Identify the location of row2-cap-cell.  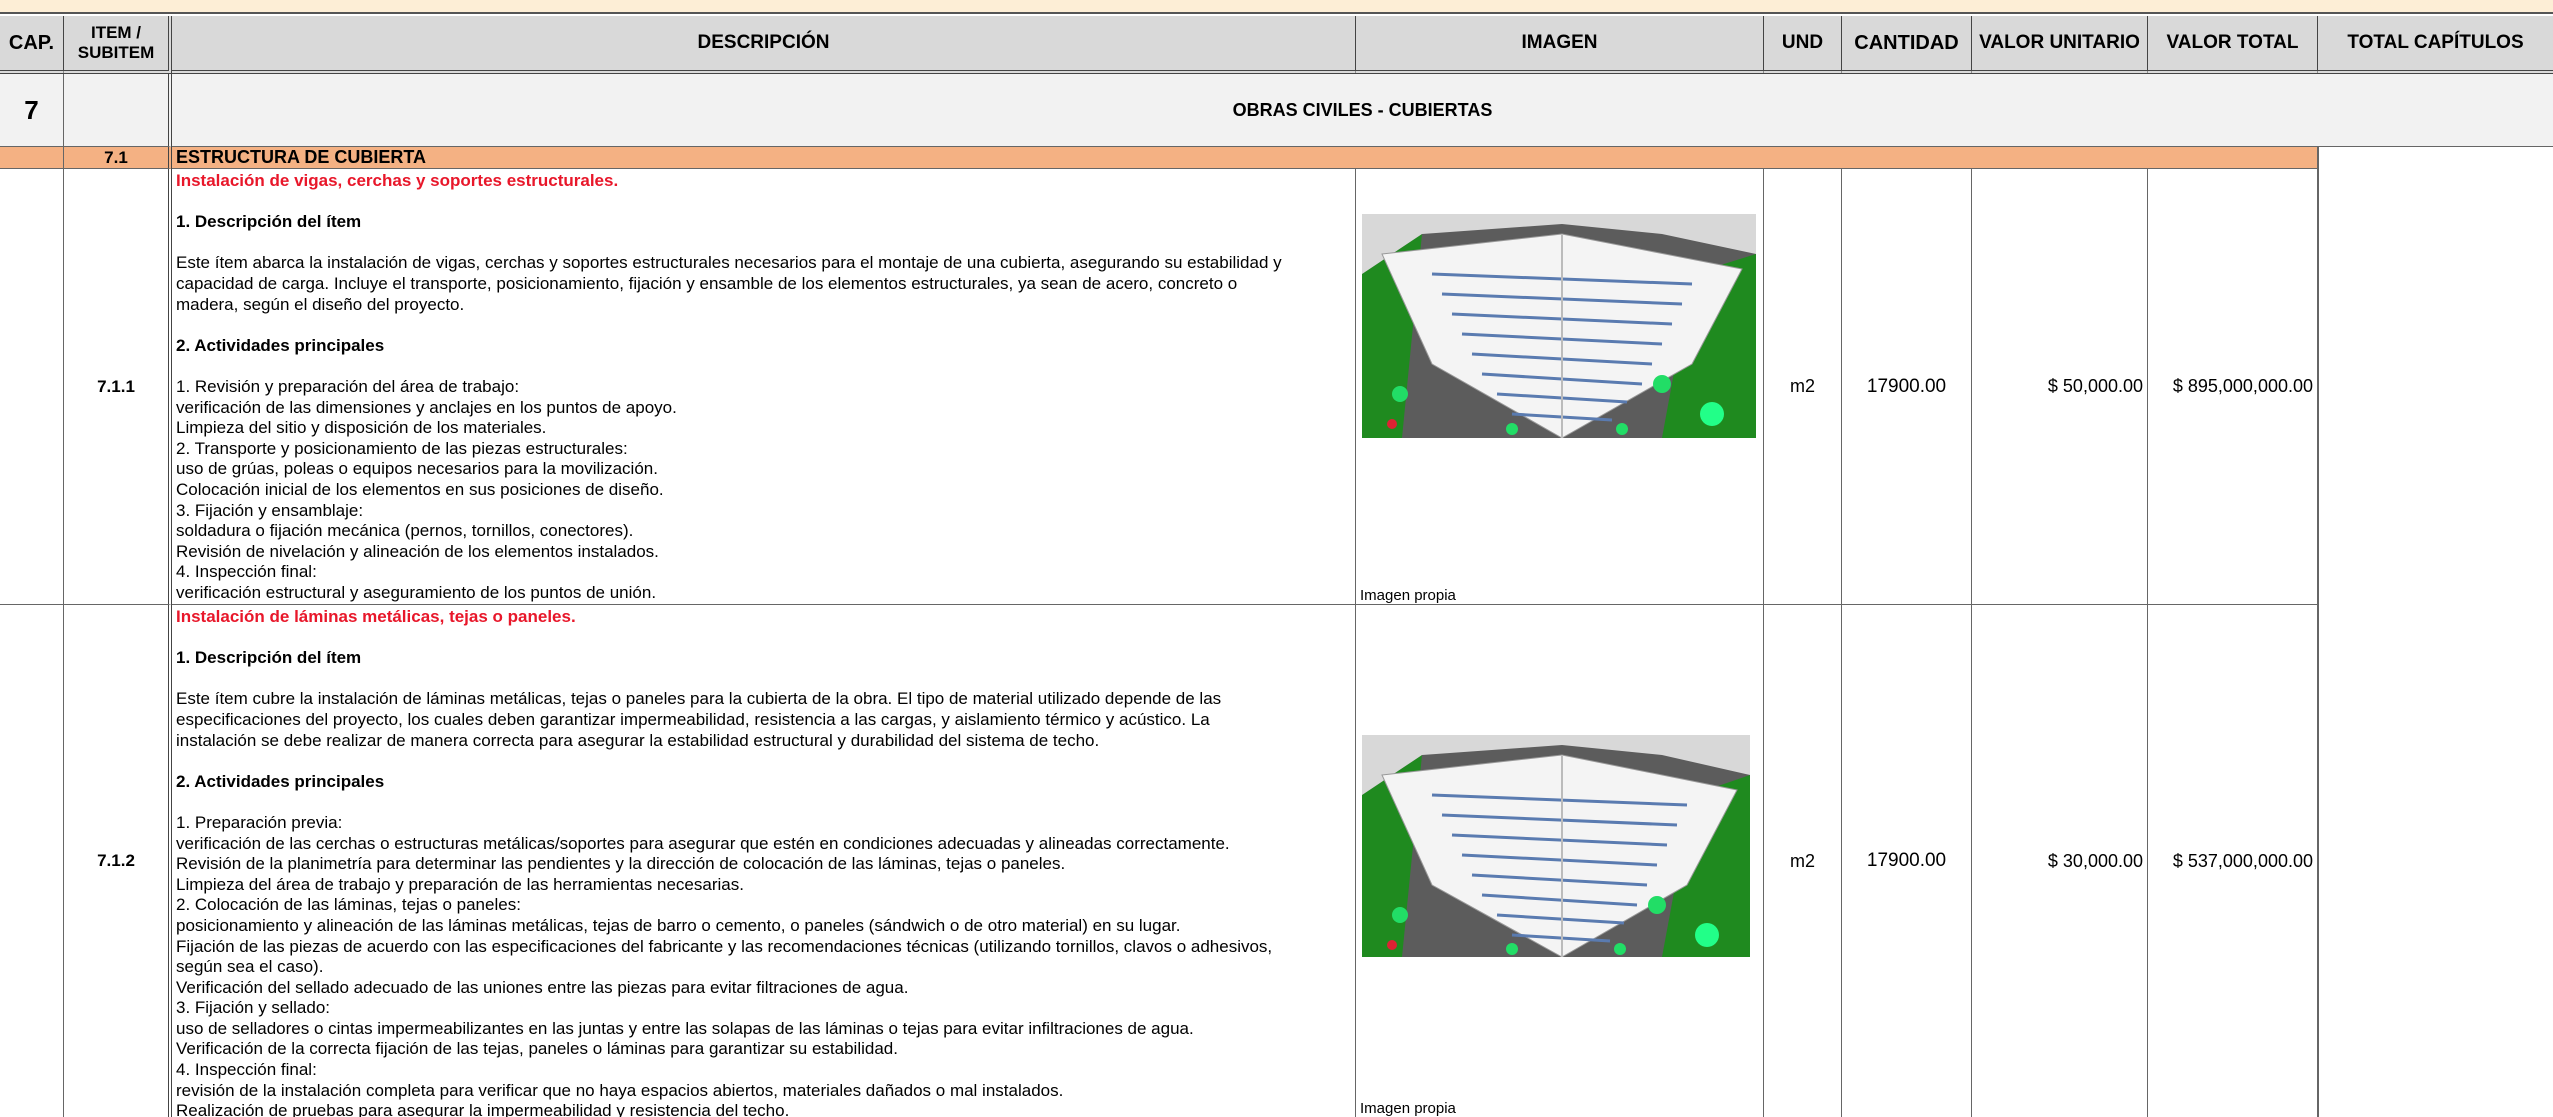
(32, 861).